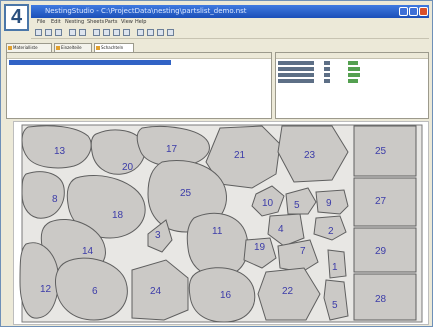  Describe the element at coordinates (116, 32) in the screenshot. I see `zoom-out-icon` at that location.